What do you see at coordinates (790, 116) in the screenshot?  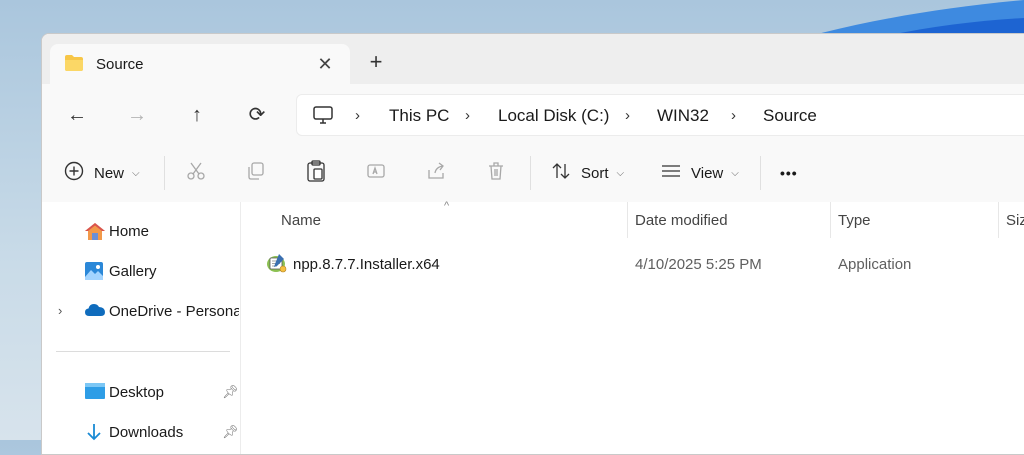 I see `breadcrumb-source: Source` at bounding box center [790, 116].